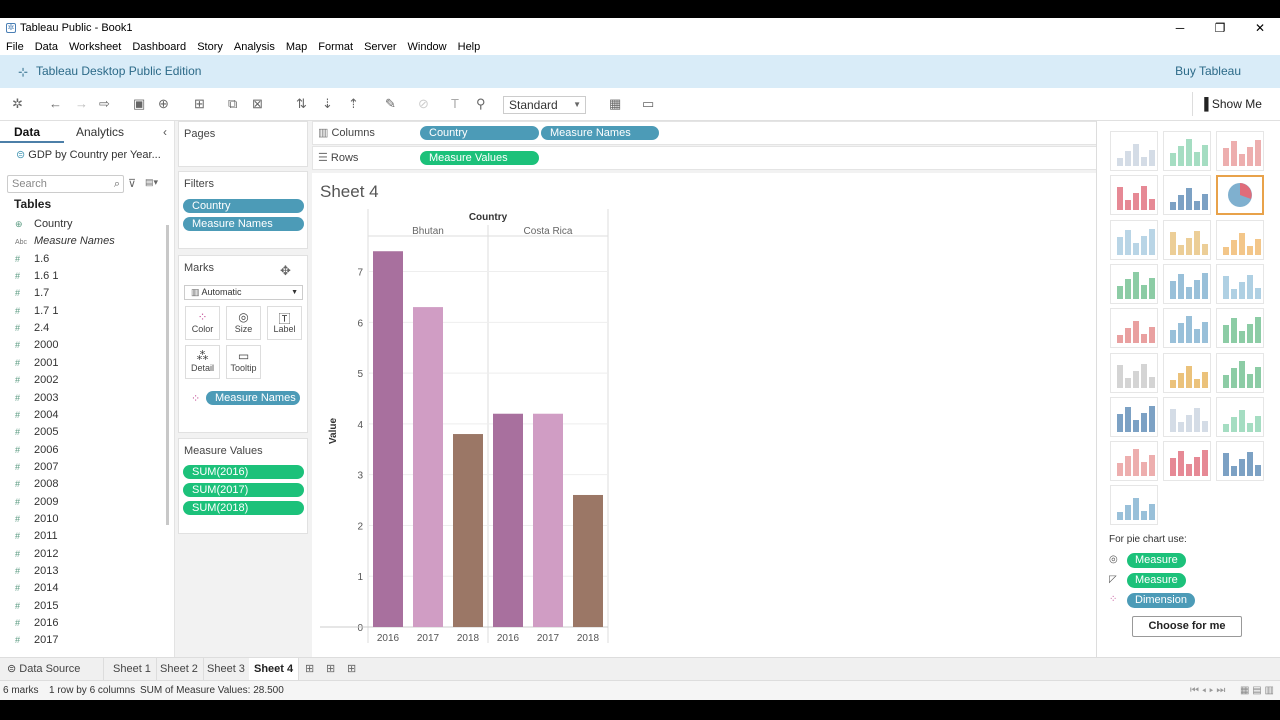 The image size is (1280, 720). Describe the element at coordinates (257, 104) in the screenshot. I see `clear-sheet-icon: ⊠` at that location.